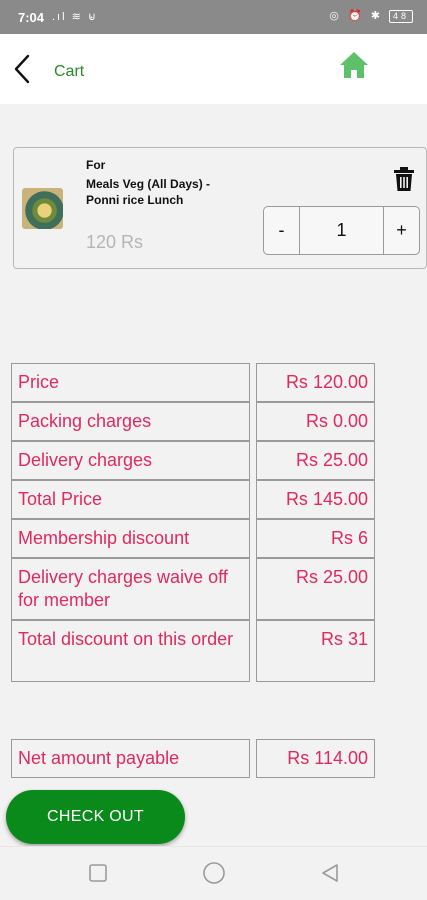  I want to click on total-discount-value: Rs 31, so click(315, 651).